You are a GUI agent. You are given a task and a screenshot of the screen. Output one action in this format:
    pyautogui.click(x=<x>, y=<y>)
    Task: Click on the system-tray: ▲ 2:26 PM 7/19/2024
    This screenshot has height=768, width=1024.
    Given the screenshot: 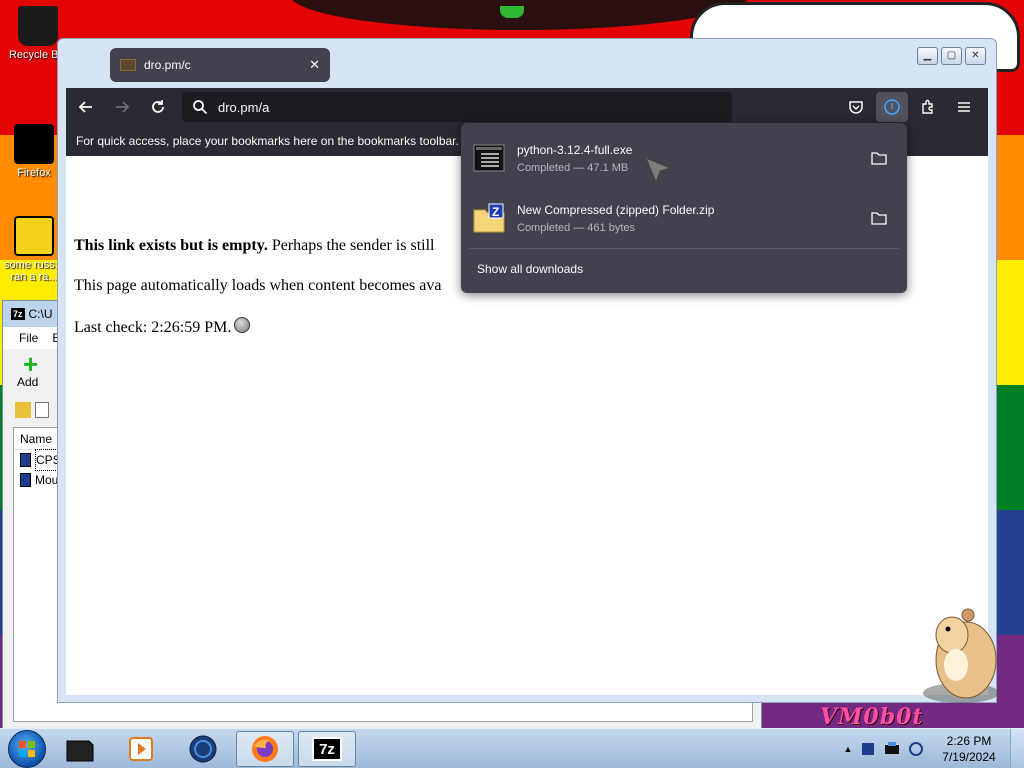 What is the action you would take?
    pyautogui.click(x=932, y=748)
    